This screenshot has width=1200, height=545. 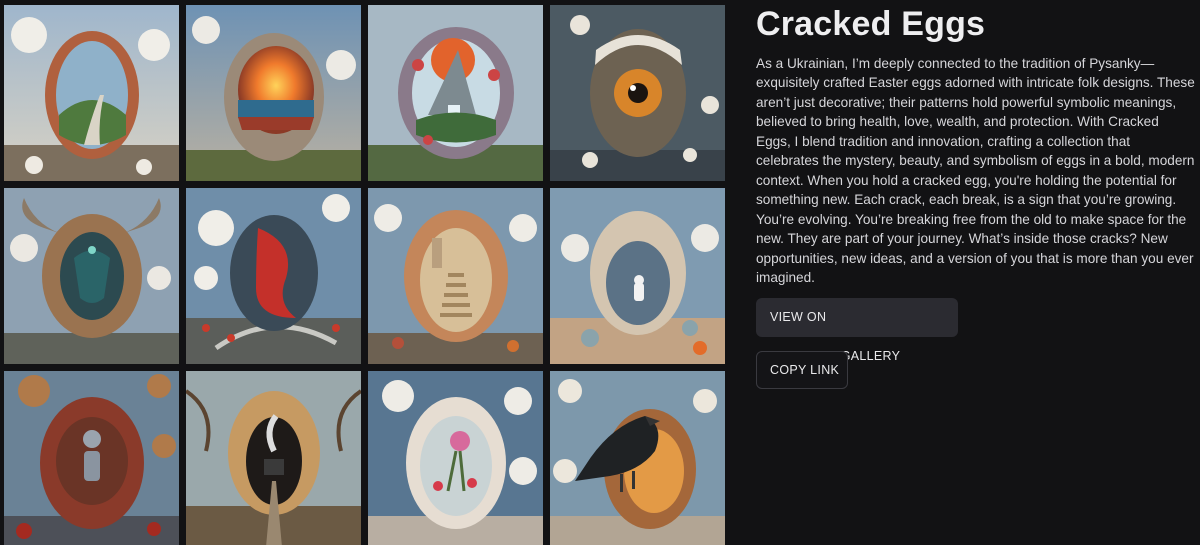 I want to click on egg-train-tunnel-image, so click(x=273, y=458).